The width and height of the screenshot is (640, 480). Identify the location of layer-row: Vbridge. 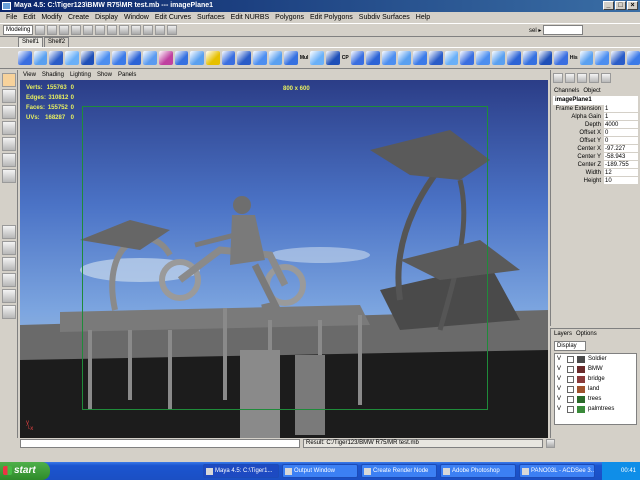
(595, 379).